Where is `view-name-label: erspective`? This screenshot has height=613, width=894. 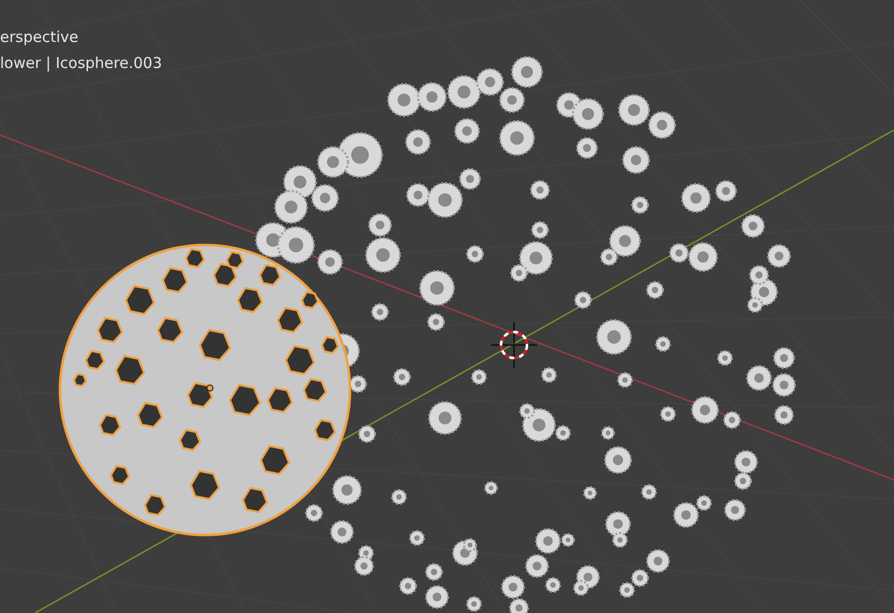 view-name-label: erspective is located at coordinates (40, 37).